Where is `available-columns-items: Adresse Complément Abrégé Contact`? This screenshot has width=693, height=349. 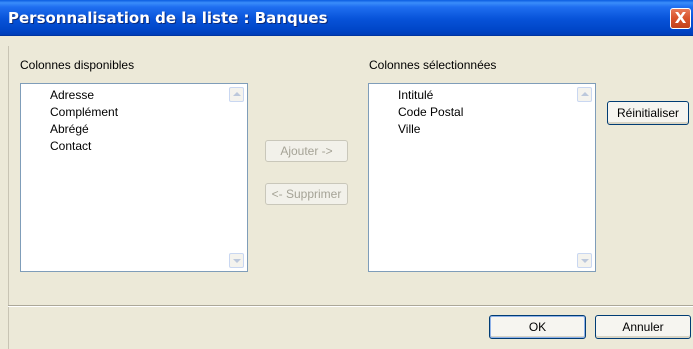 available-columns-items: Adresse Complément Abrégé Contact is located at coordinates (84, 121).